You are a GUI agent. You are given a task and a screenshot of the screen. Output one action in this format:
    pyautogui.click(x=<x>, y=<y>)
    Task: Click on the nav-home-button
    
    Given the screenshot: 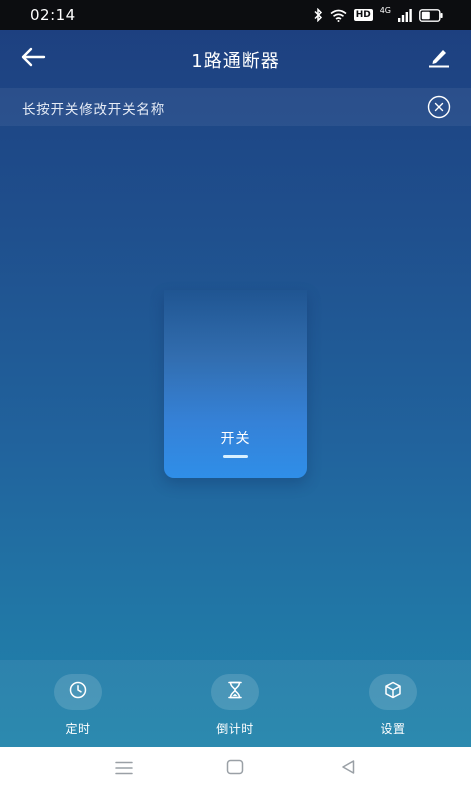 What is the action you would take?
    pyautogui.click(x=235, y=769)
    